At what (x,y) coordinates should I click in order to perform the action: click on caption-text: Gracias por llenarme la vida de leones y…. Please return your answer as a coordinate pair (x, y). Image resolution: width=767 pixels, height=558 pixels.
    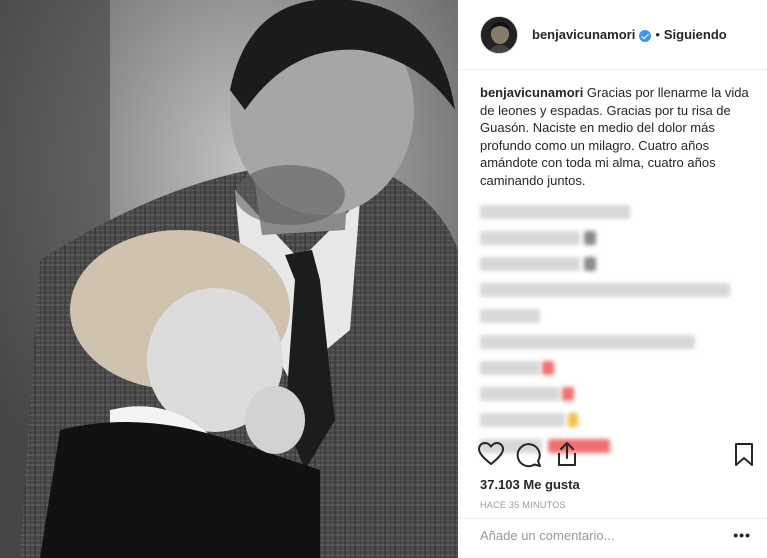
    Looking at the image, I should click on (614, 136).